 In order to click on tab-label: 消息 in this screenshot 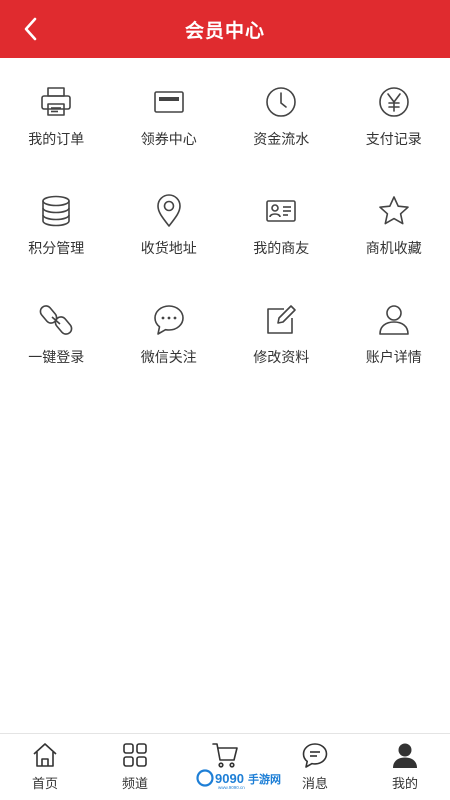, I will do `click(314, 784)`.